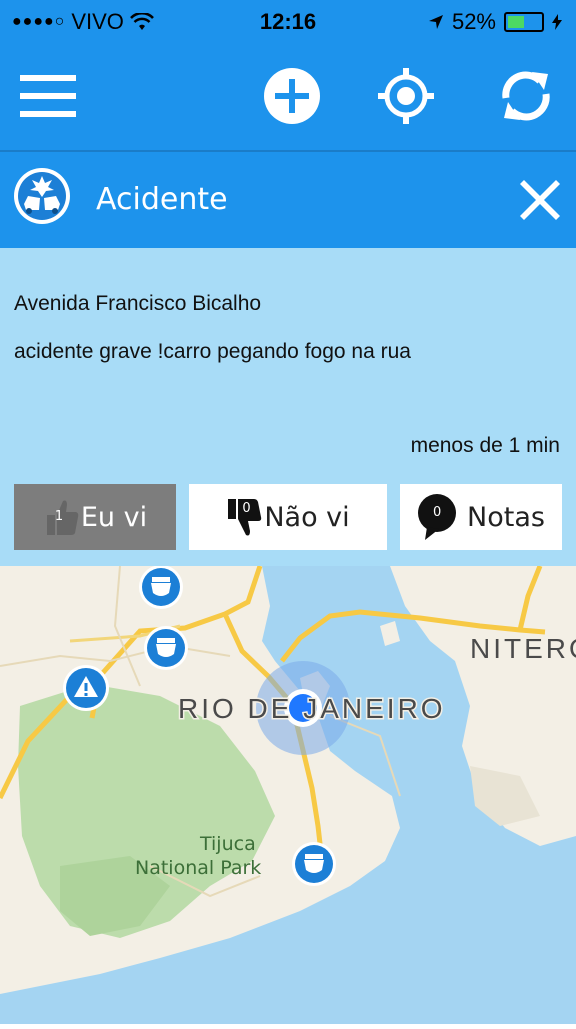 The image size is (576, 1029). I want to click on menu-button, so click(48, 96).